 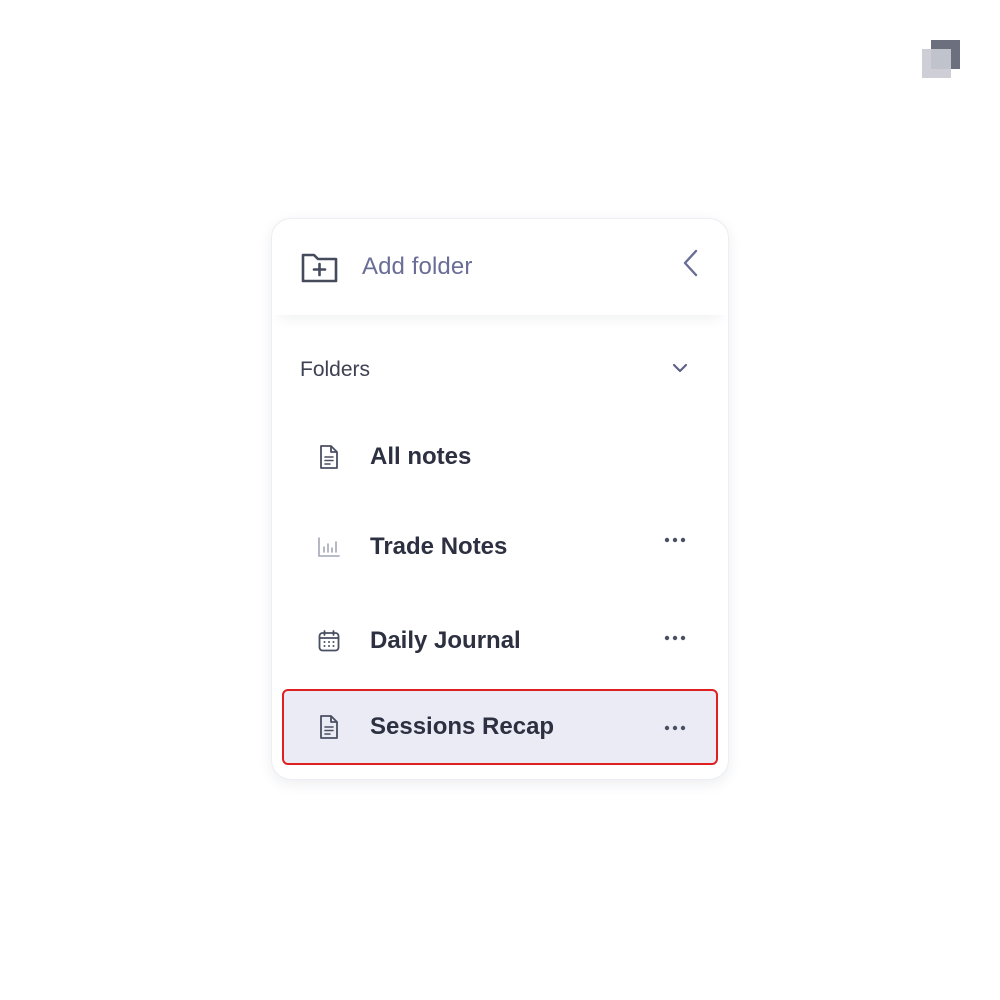 What do you see at coordinates (936, 63) in the screenshot?
I see `logo-square-front` at bounding box center [936, 63].